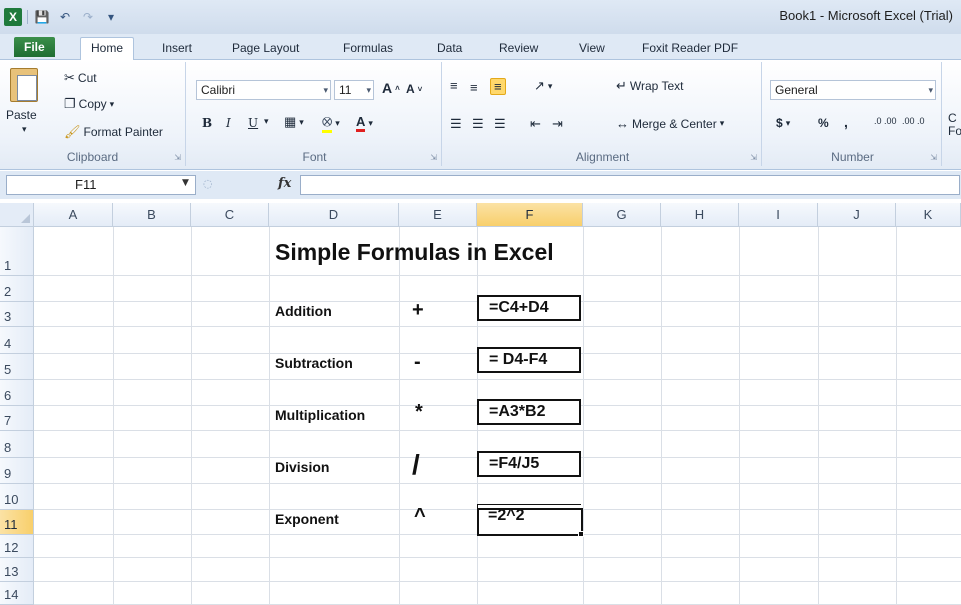 Image resolution: width=961 pixels, height=605 pixels. I want to click on row-header-7: 7, so click(17, 418).